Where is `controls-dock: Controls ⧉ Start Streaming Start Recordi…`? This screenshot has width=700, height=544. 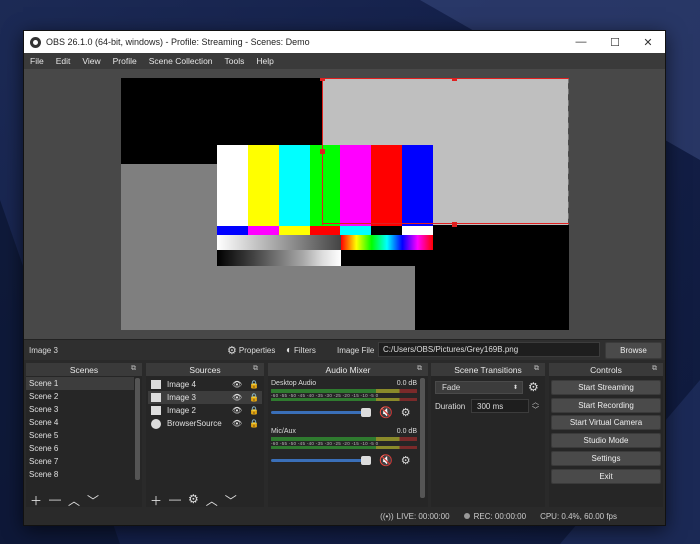
controls-dock: Controls ⧉ Start Streaming Start Recordi… is located at coordinates (606, 438).